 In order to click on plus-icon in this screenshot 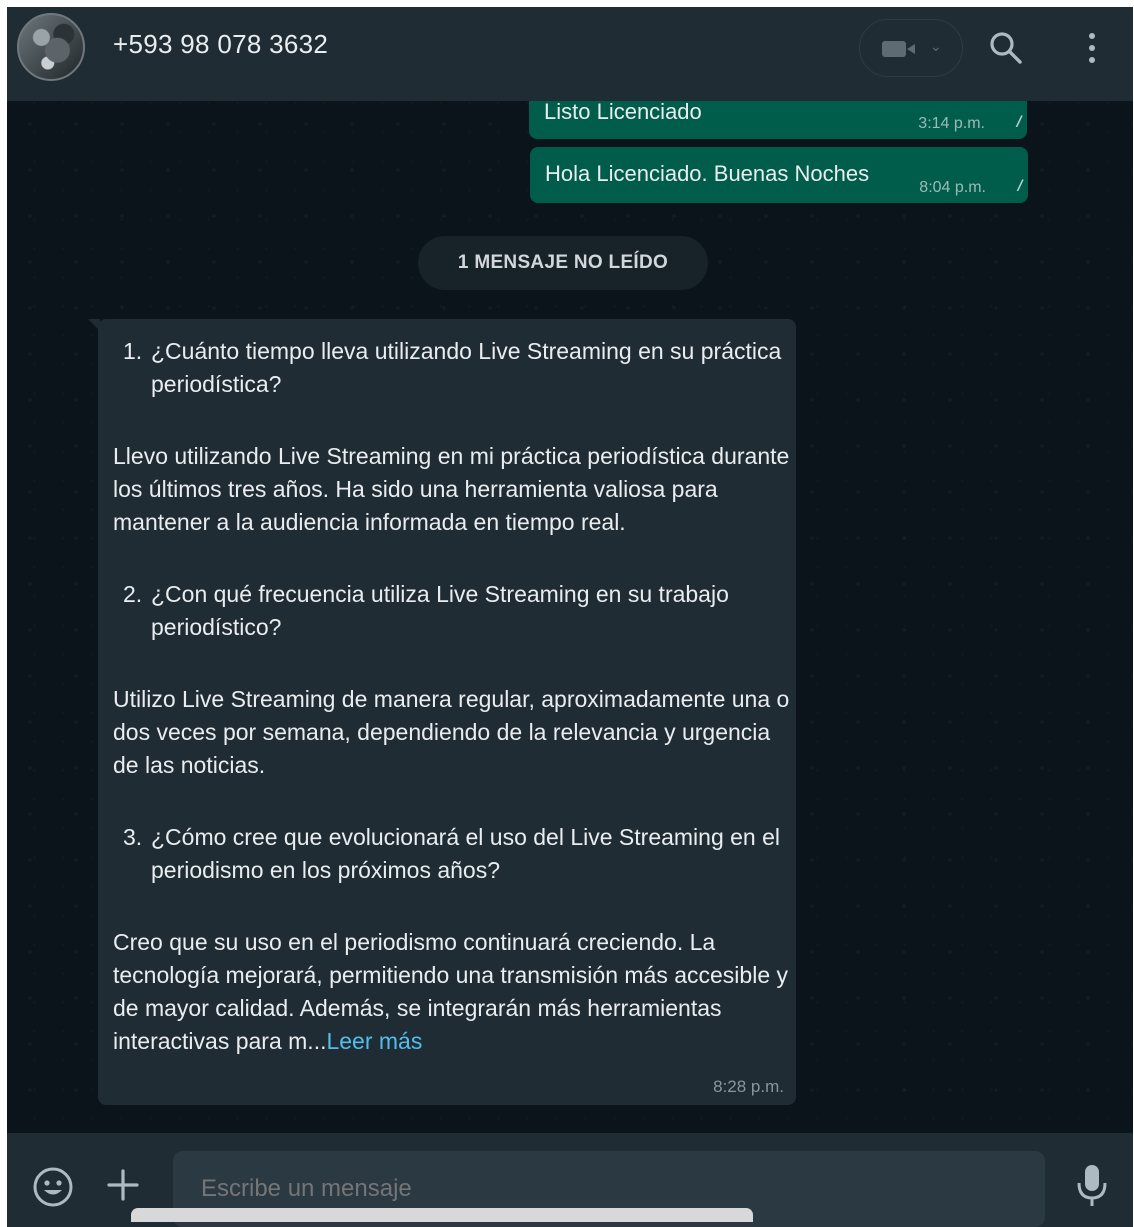, I will do `click(123, 1185)`.